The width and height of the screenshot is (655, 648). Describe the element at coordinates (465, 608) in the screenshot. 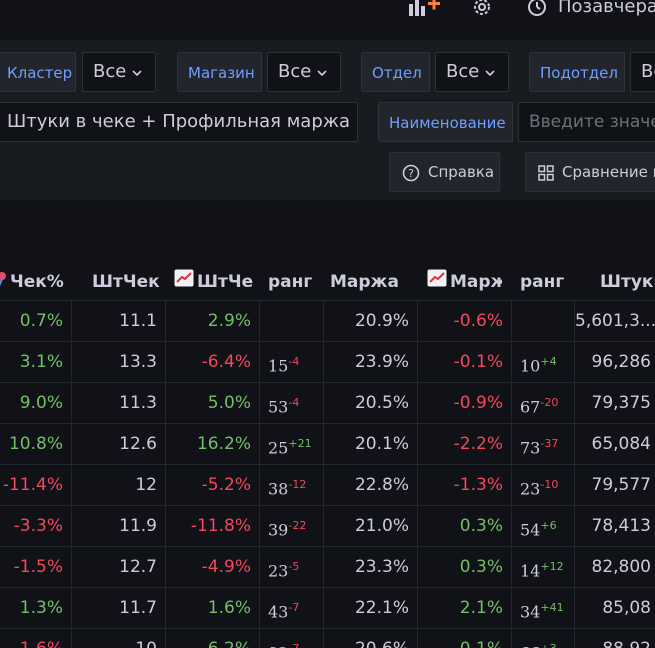

I see `cell-marzh: 2.1%` at that location.